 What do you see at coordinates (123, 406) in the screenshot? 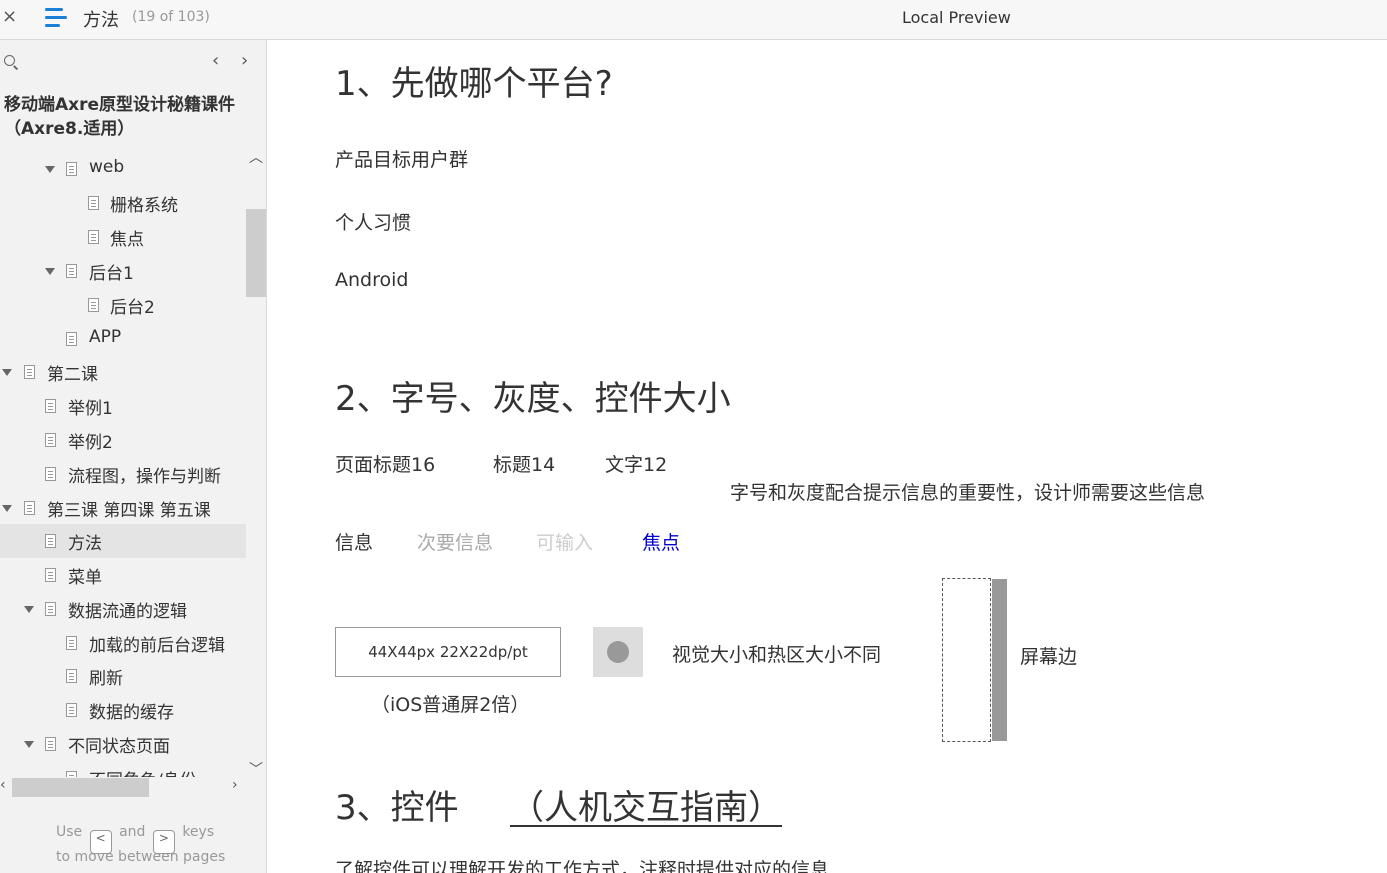
I see `tree-item-example1: 举例1` at bounding box center [123, 406].